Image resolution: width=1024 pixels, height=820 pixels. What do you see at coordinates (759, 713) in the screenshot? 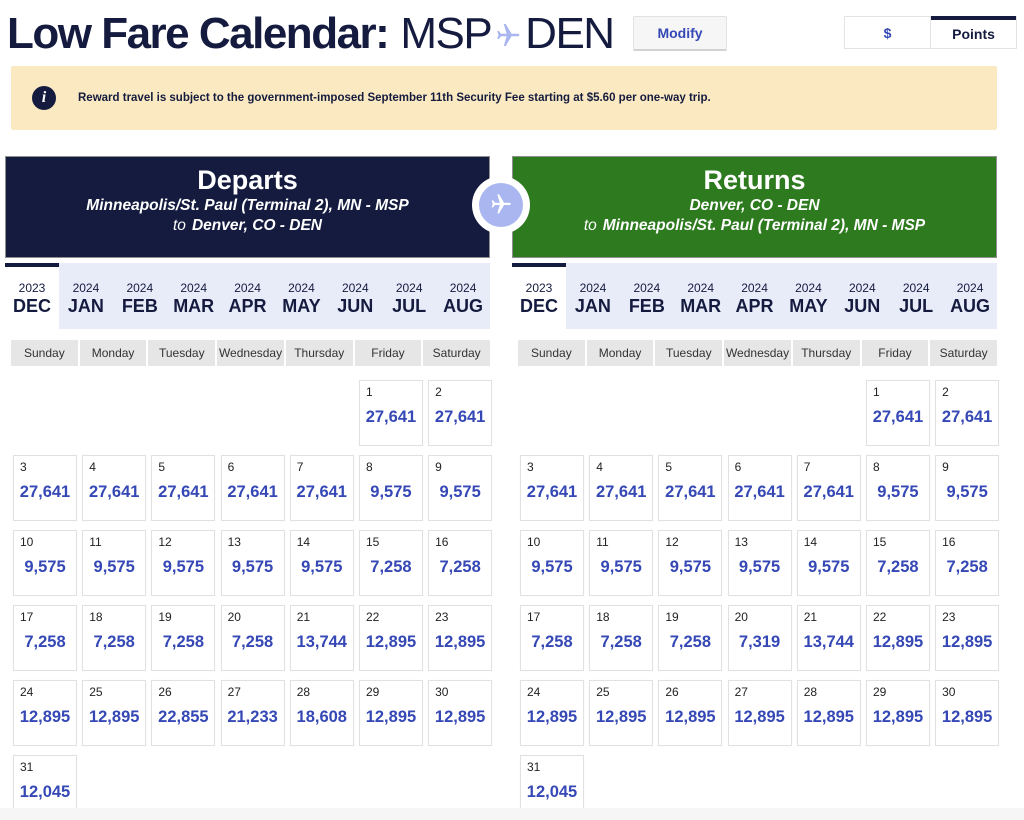
I see `day-cell: 27 12,895` at bounding box center [759, 713].